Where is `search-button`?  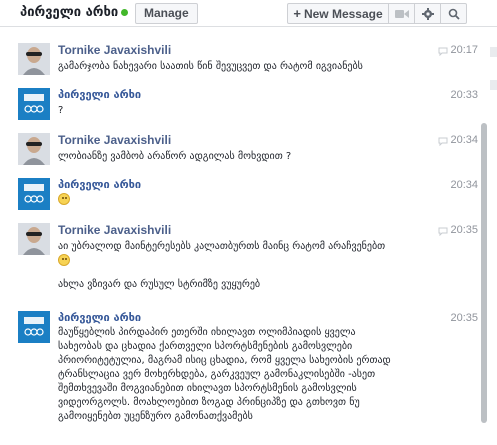
search-button is located at coordinates (454, 13).